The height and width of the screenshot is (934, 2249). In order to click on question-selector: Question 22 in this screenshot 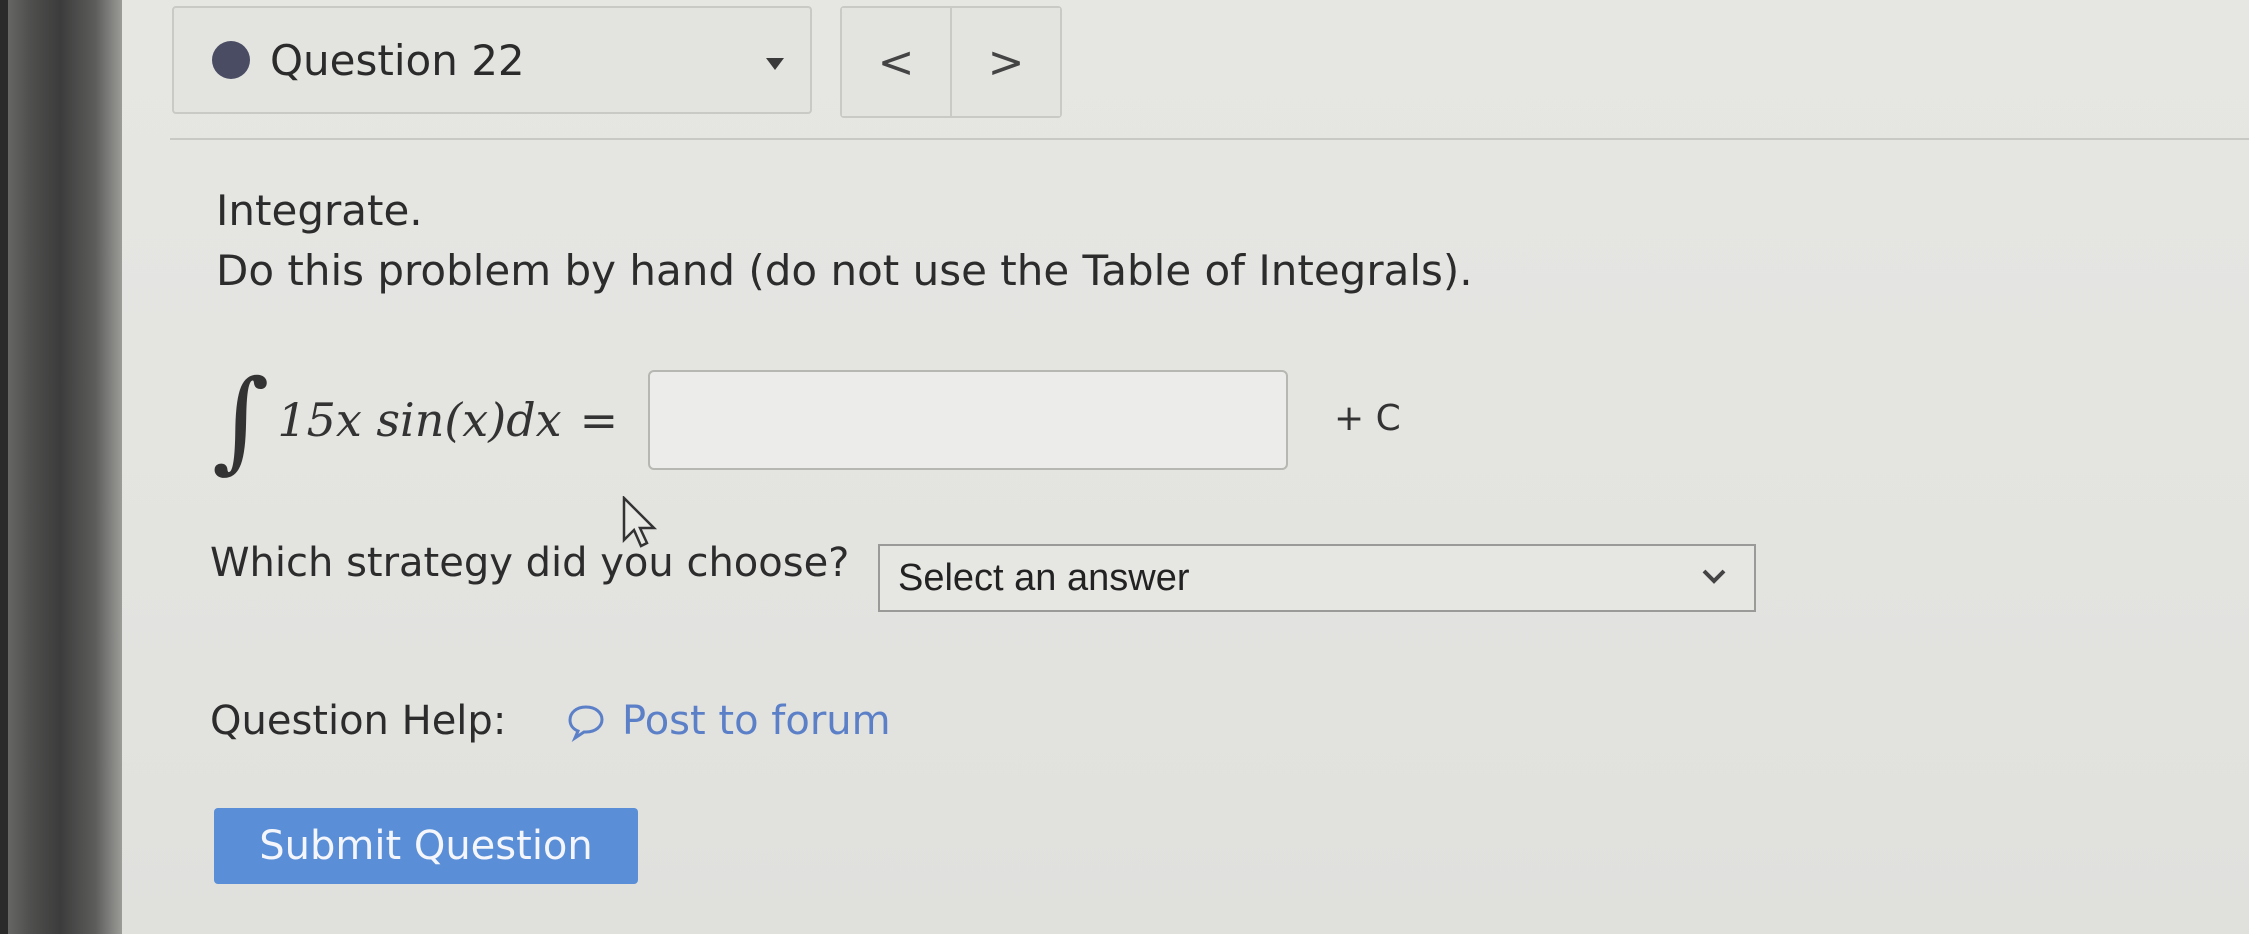, I will do `click(492, 60)`.